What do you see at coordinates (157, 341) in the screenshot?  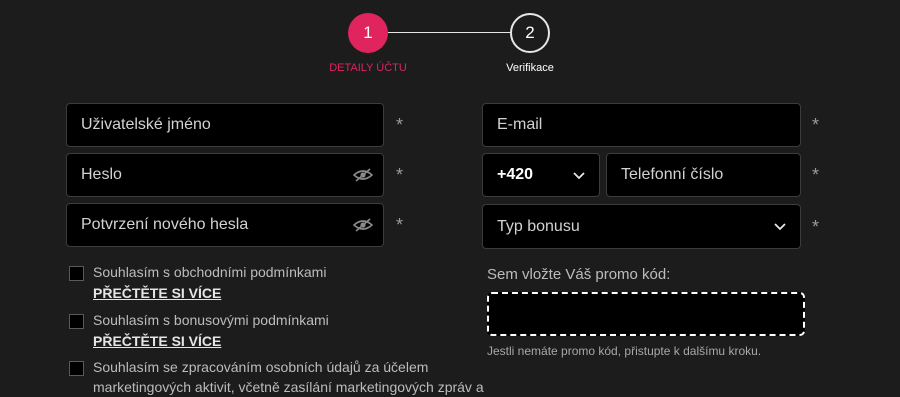 I see `bonus-terms-read-more-link: PŘEČTĚTE SI VÍCE` at bounding box center [157, 341].